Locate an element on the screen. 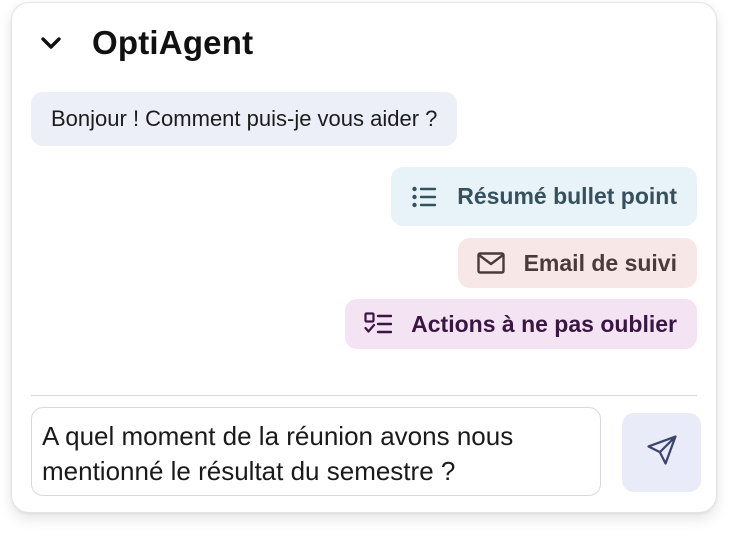 The width and height of the screenshot is (729, 536). send-icon is located at coordinates (662, 452).